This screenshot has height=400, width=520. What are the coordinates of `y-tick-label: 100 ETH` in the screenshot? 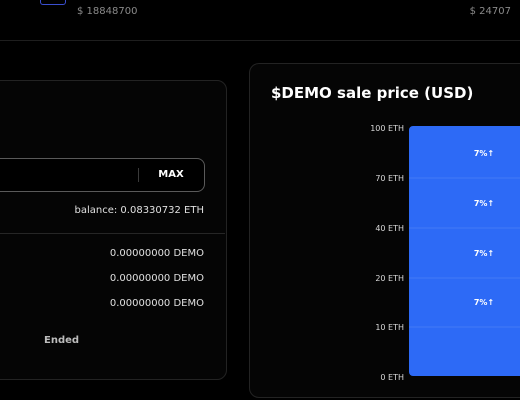 It's located at (387, 128).